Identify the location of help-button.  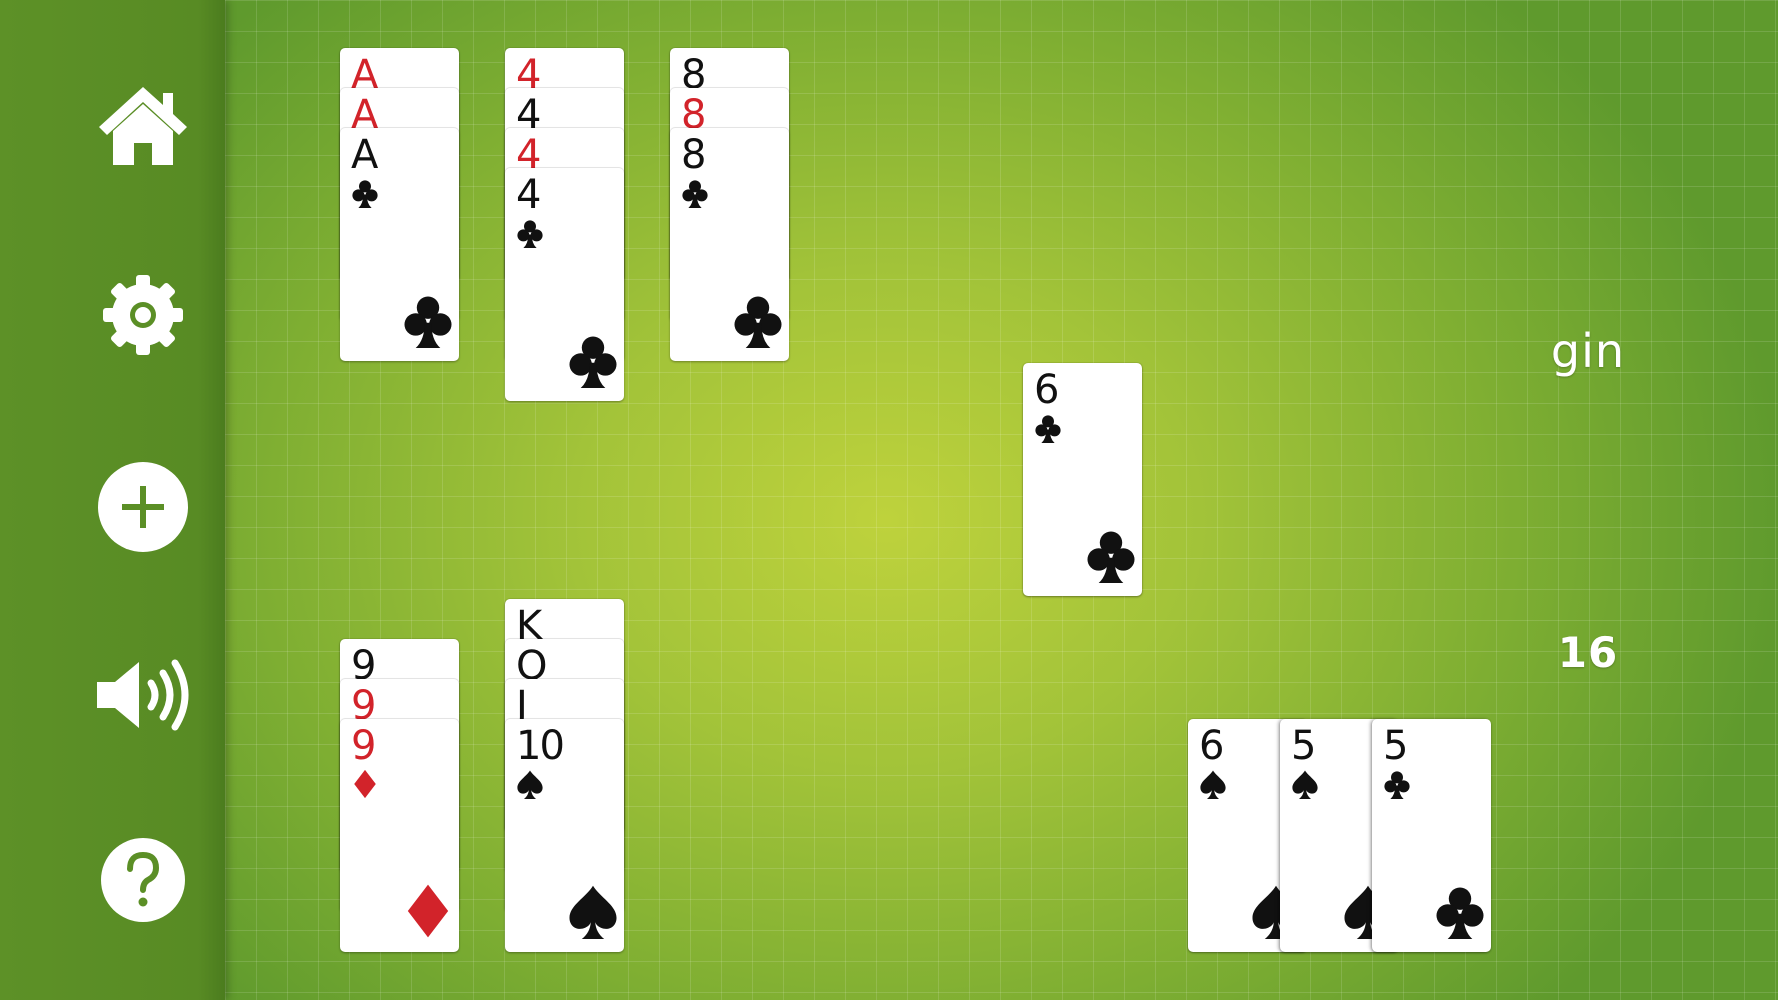
(143, 880).